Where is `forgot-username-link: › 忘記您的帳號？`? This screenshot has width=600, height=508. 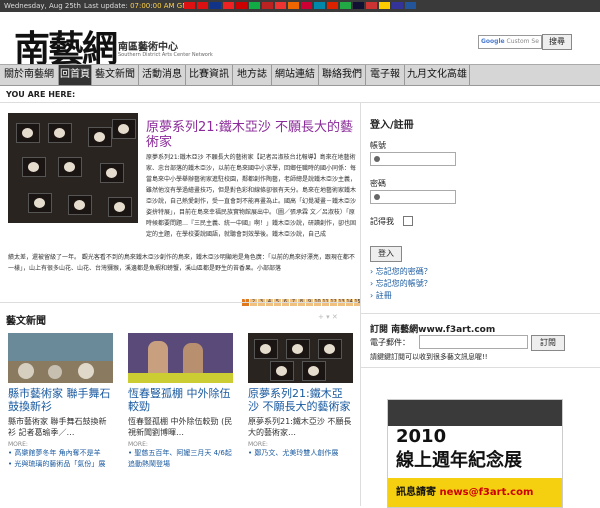 forgot-username-link: › 忘記您的帳號？ is located at coordinates (401, 283).